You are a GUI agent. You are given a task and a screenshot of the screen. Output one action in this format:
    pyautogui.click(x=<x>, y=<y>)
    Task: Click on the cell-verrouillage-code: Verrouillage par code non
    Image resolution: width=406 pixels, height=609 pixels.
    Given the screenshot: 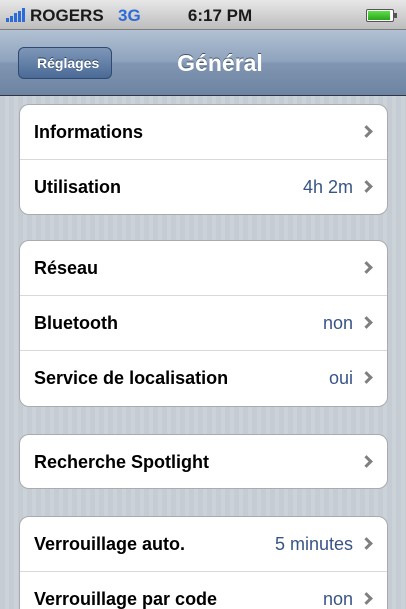 What is the action you would take?
    pyautogui.click(x=203, y=590)
    